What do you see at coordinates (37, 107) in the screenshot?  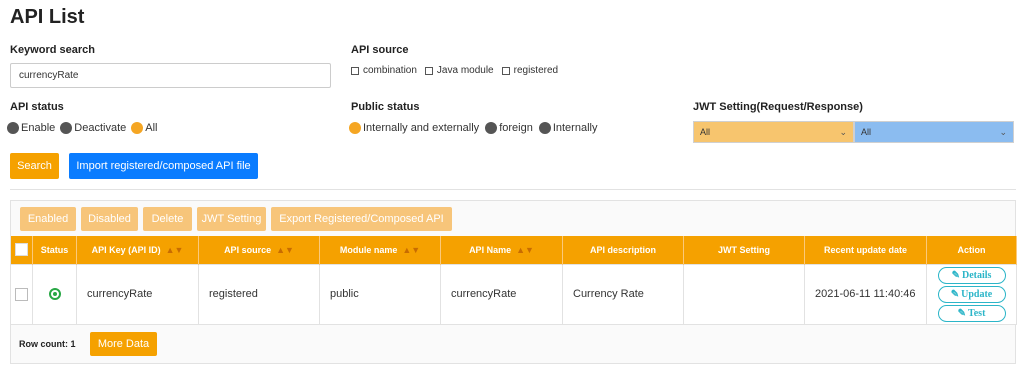 I see `api-status-label: API status` at bounding box center [37, 107].